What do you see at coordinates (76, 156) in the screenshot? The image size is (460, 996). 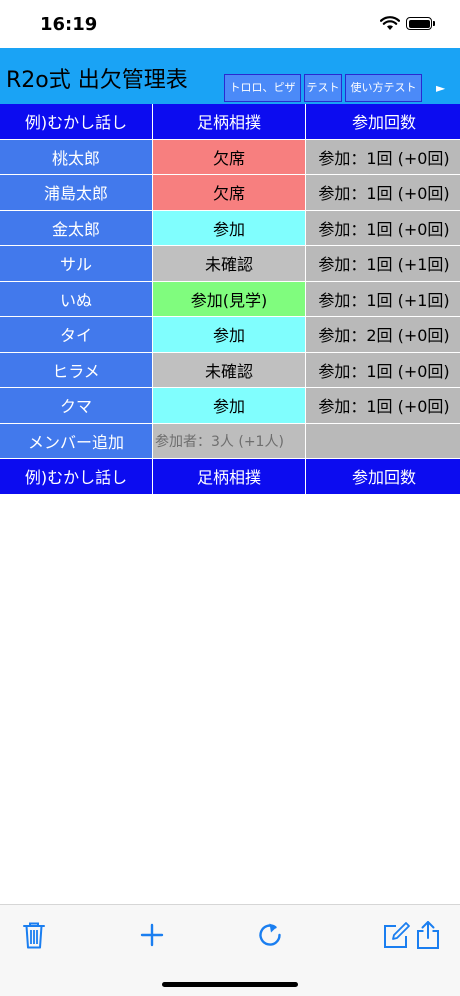 I see `member-name: 桃太郎` at bounding box center [76, 156].